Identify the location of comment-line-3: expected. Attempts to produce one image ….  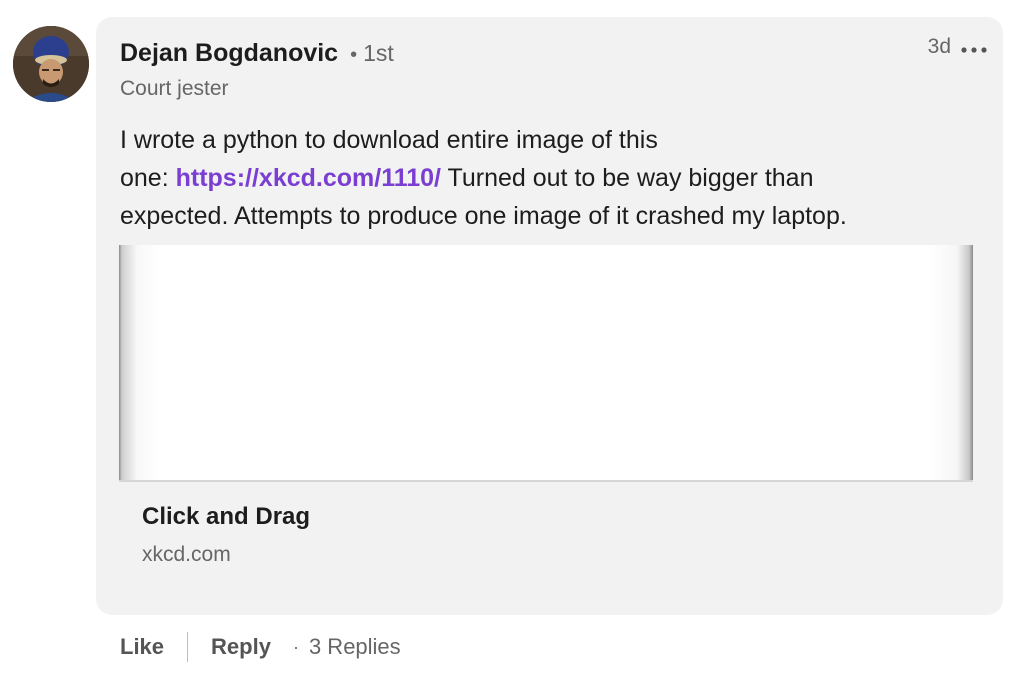
(483, 216).